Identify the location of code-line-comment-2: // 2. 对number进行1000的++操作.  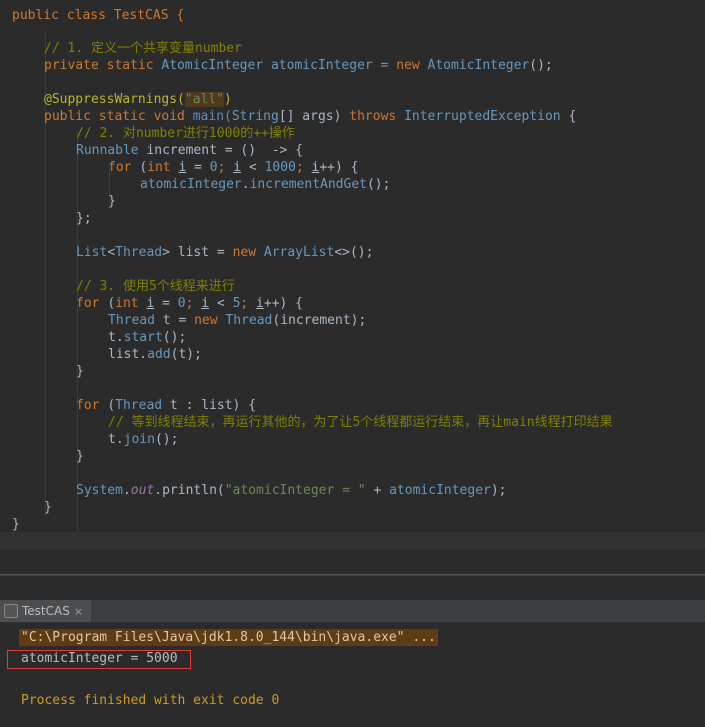
(185, 133).